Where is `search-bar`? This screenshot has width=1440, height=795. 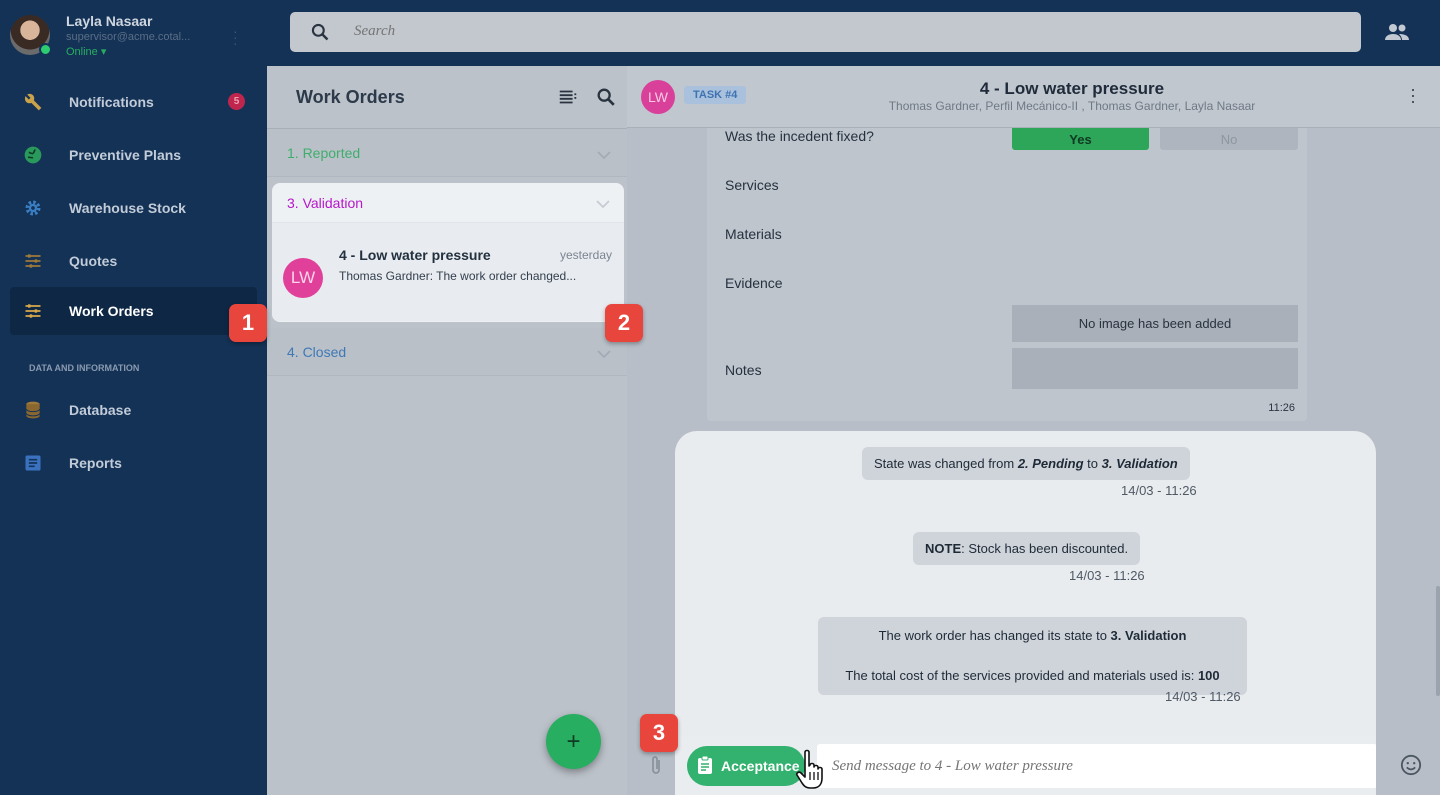 search-bar is located at coordinates (825, 32).